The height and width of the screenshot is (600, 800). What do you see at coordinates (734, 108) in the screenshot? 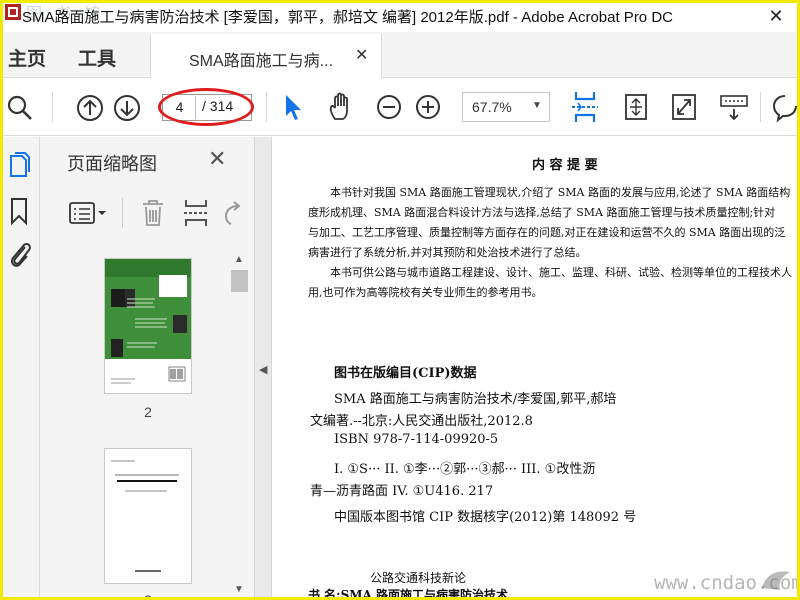
I see `read-mode-icon` at bounding box center [734, 108].